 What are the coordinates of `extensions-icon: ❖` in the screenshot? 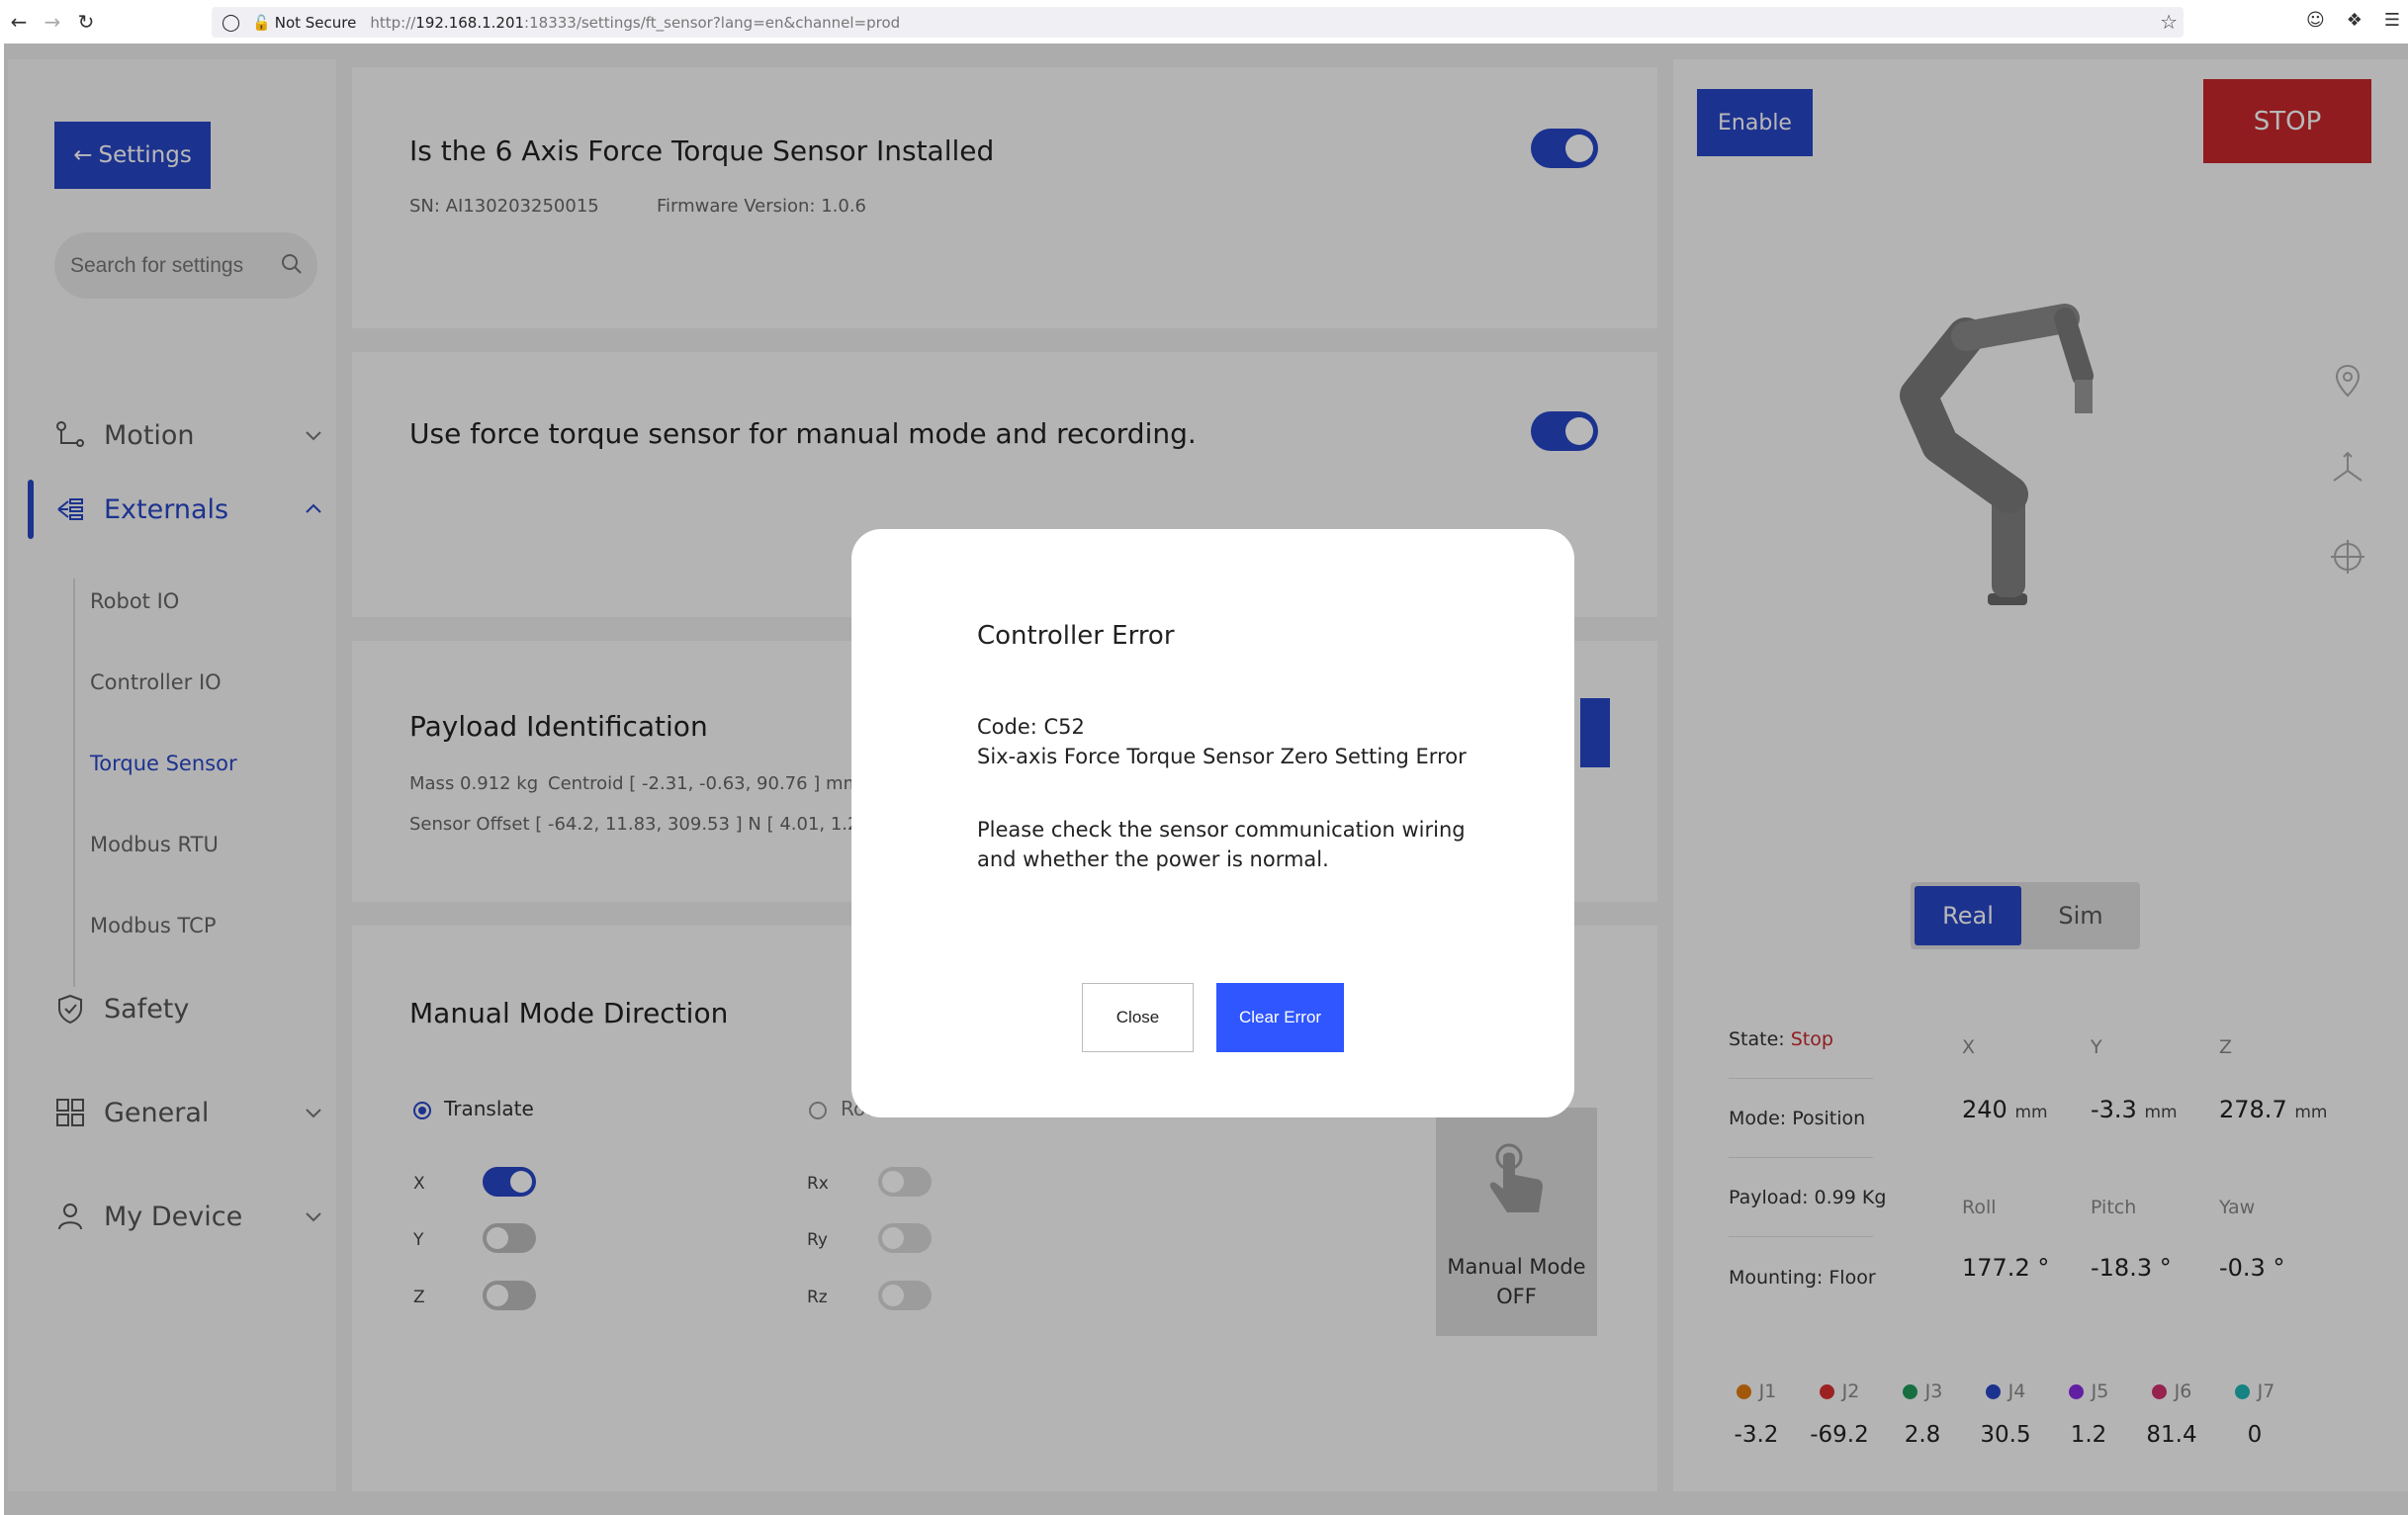 It's located at (2355, 20).